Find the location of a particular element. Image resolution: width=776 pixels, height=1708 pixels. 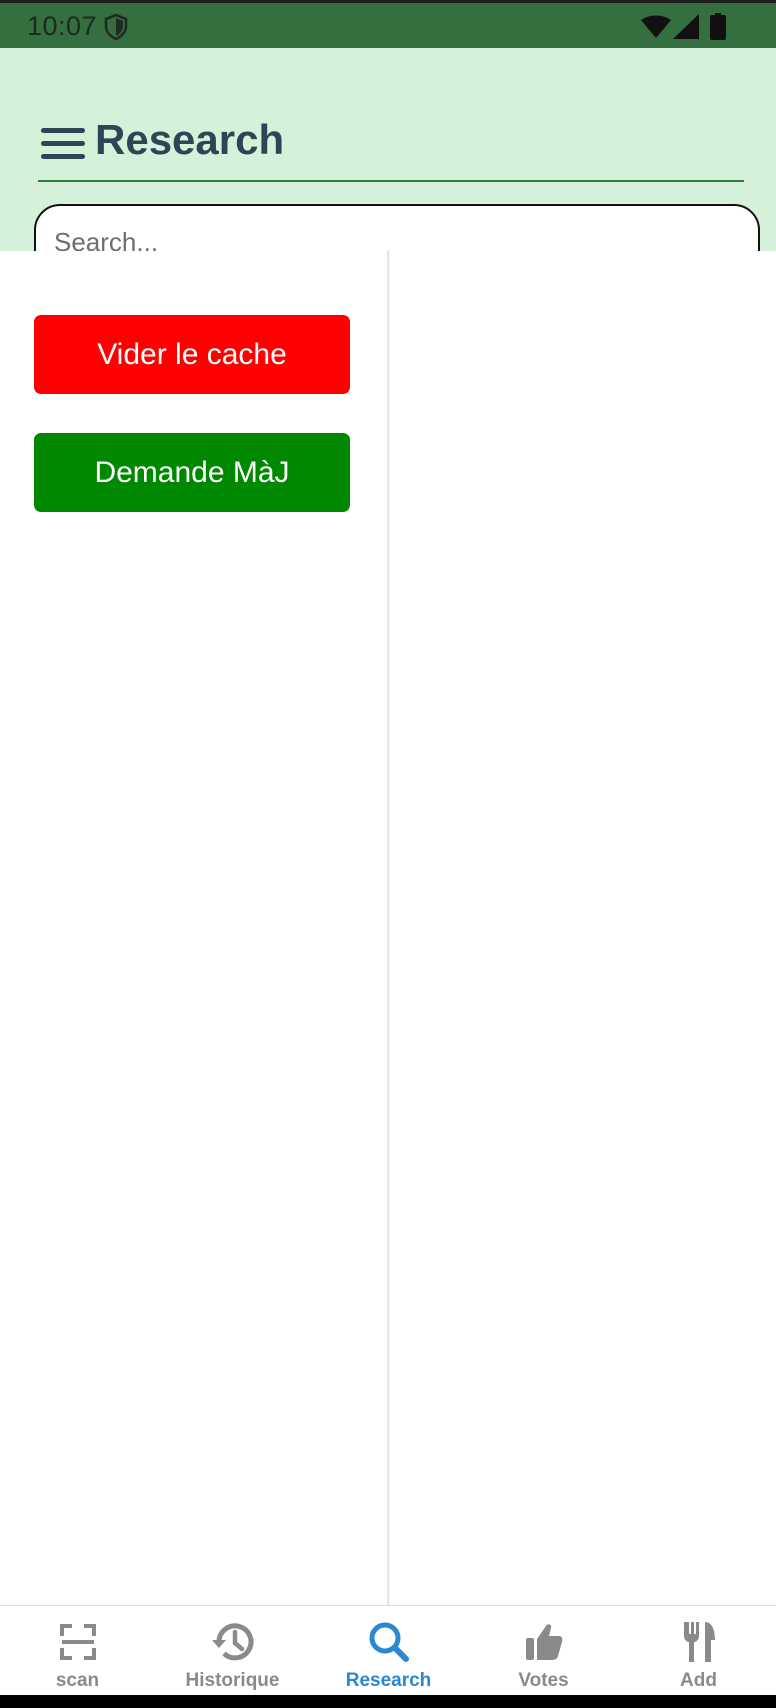

status-bar: 10:07 is located at coordinates (388, 24).